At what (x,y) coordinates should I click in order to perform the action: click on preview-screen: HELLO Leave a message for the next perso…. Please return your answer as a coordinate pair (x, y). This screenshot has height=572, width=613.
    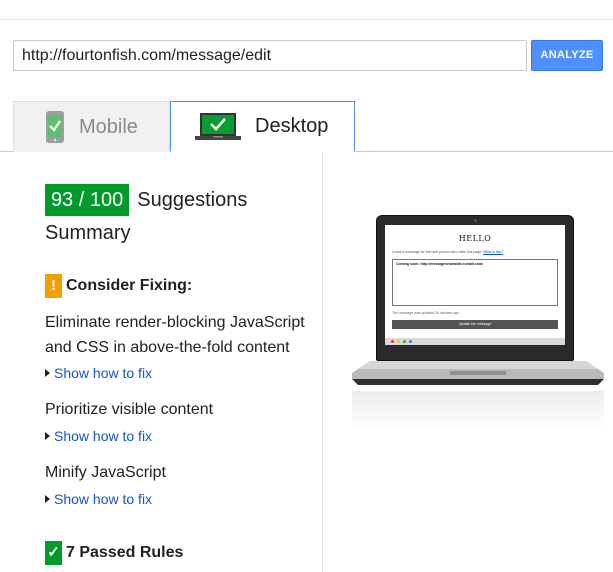
    Looking at the image, I should click on (475, 285).